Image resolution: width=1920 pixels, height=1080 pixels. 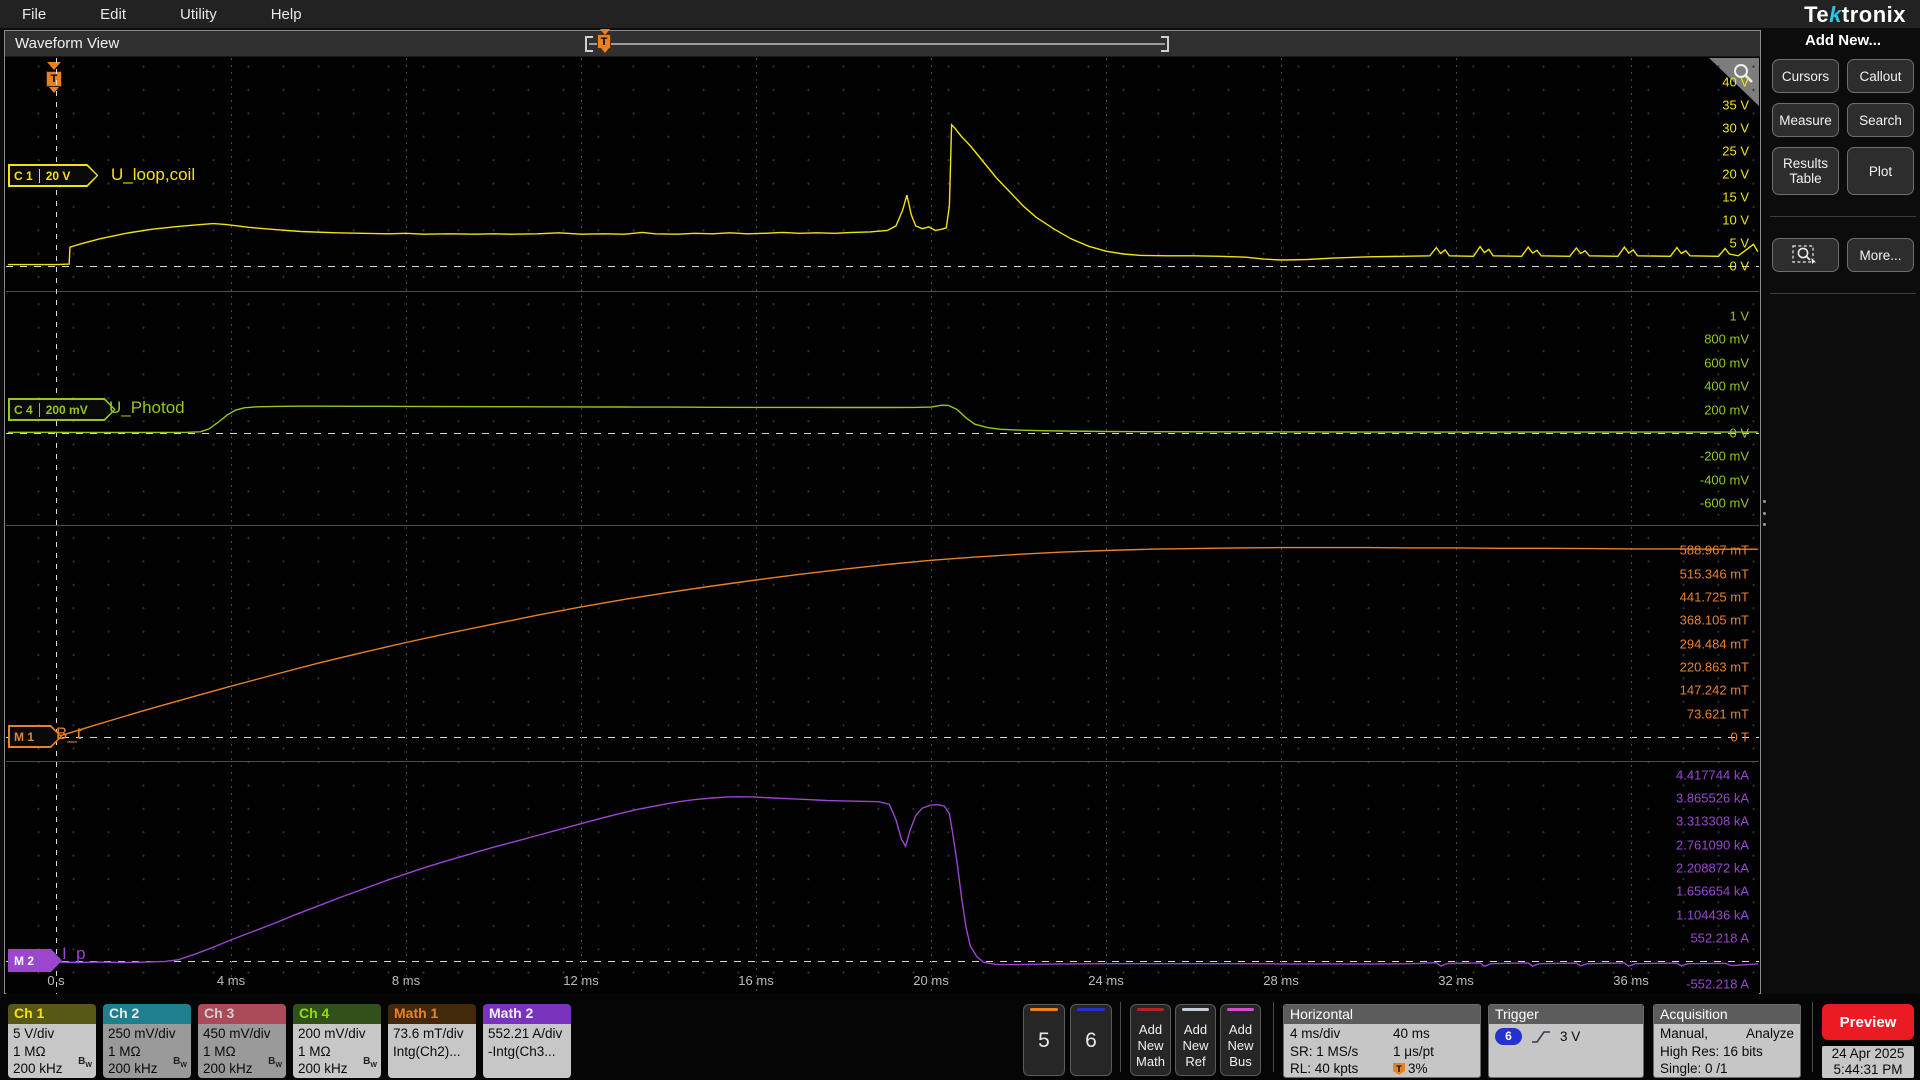 I want to click on acquisition-analyze: Analyze, so click(x=1769, y=1033).